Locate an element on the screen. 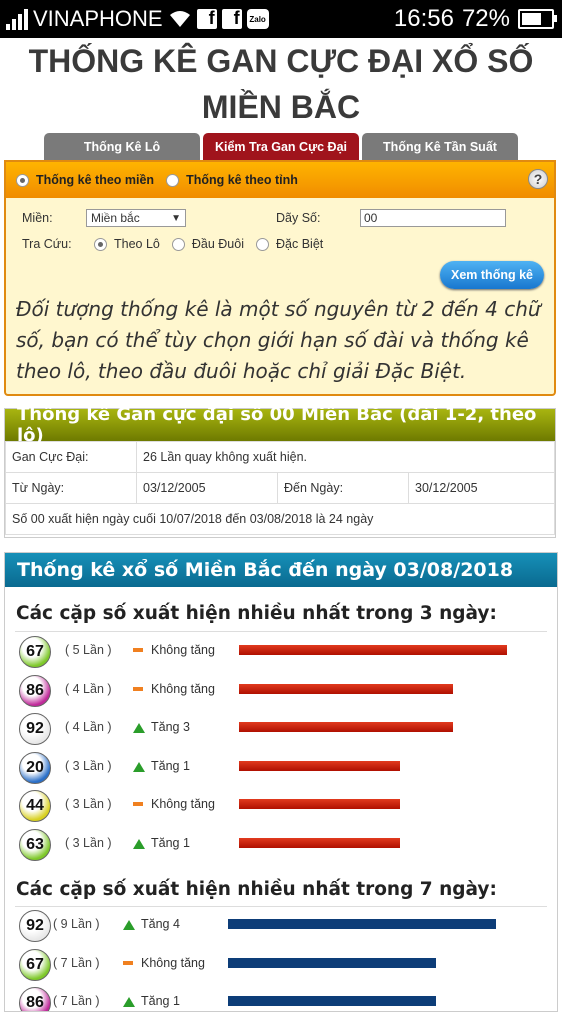  mien-value: Miền bắc is located at coordinates (115, 218).